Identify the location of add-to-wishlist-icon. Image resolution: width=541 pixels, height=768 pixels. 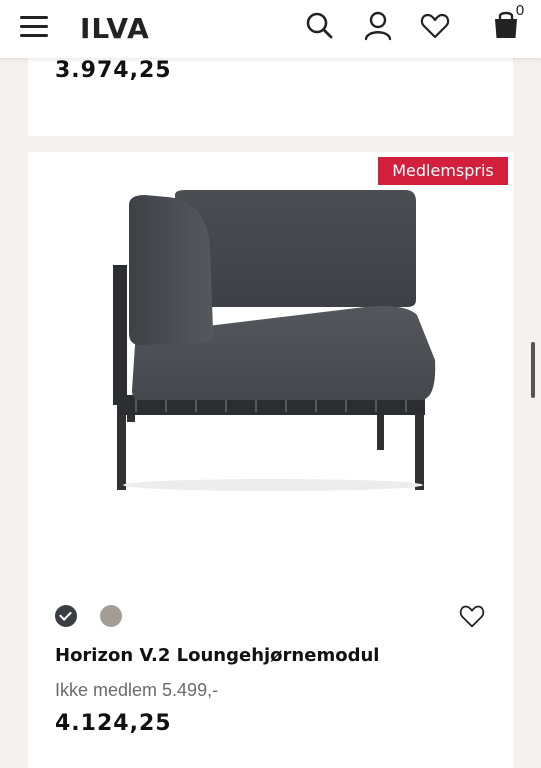
(472, 616).